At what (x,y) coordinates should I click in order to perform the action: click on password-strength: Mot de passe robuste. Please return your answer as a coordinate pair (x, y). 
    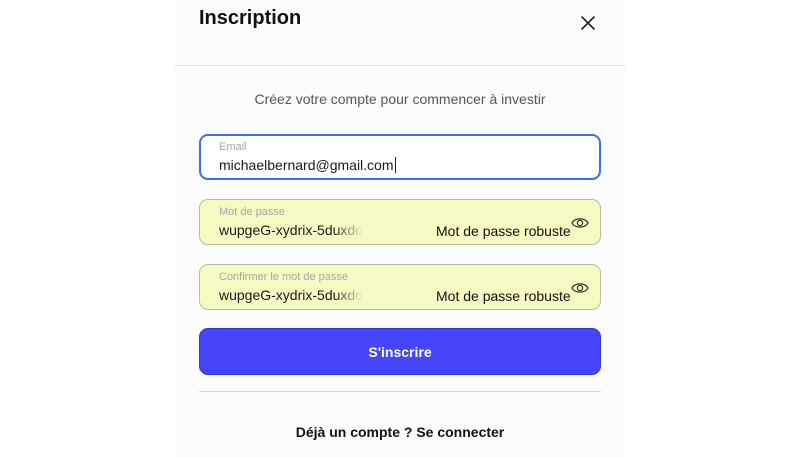
    Looking at the image, I should click on (503, 231).